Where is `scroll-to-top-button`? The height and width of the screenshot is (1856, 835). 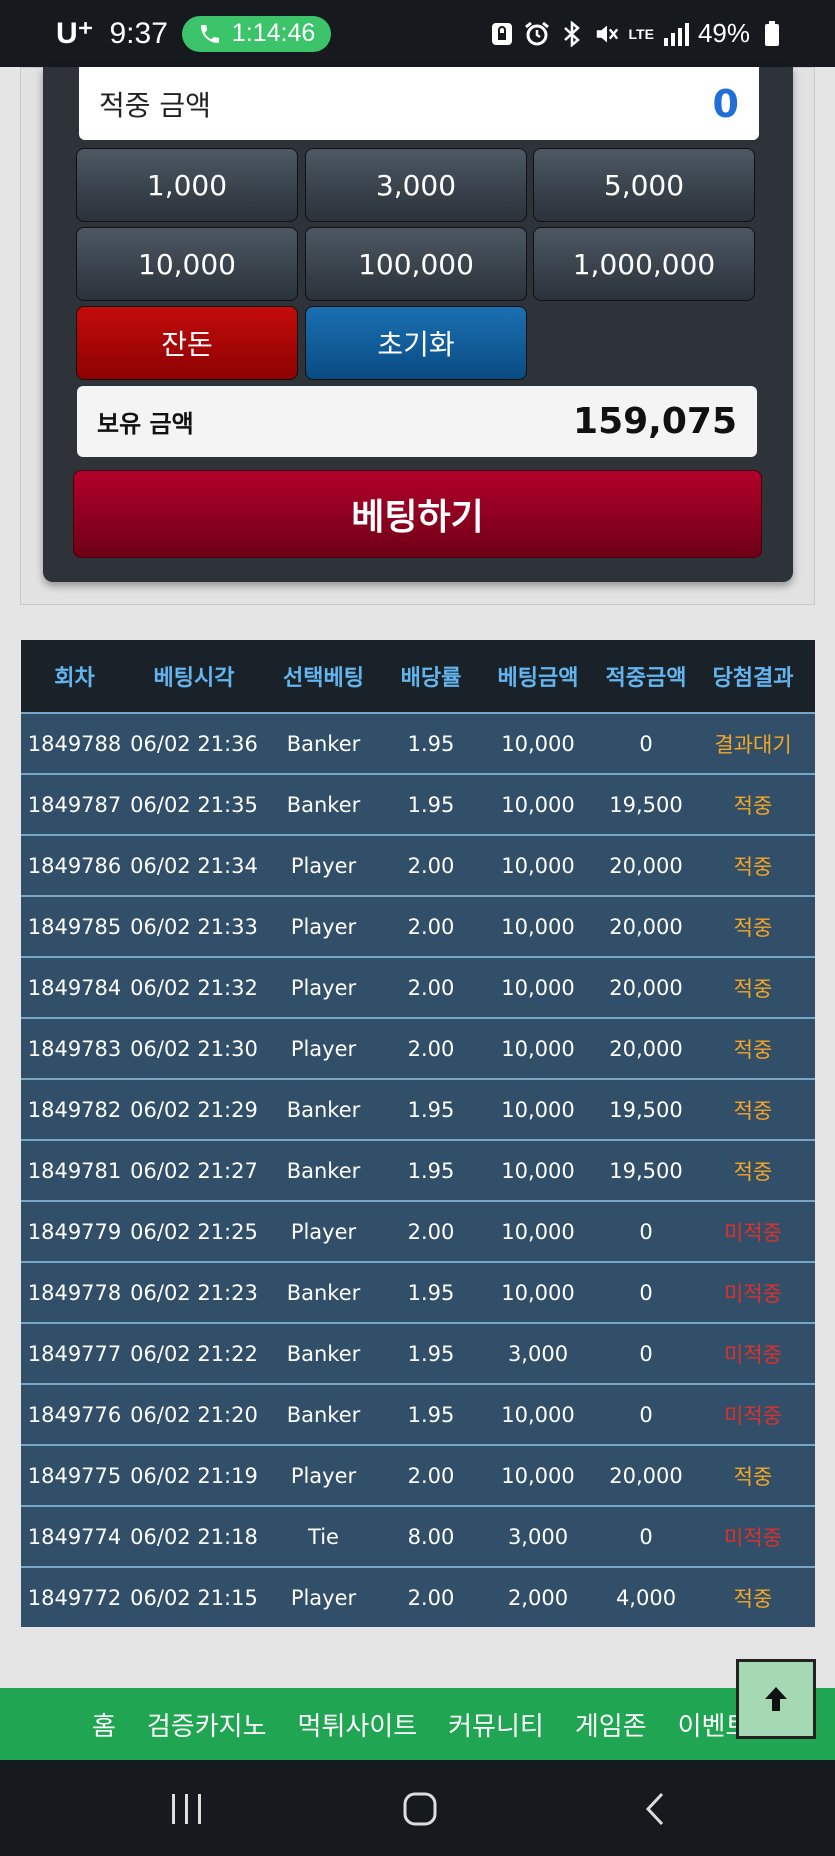
scroll-to-top-button is located at coordinates (776, 1699).